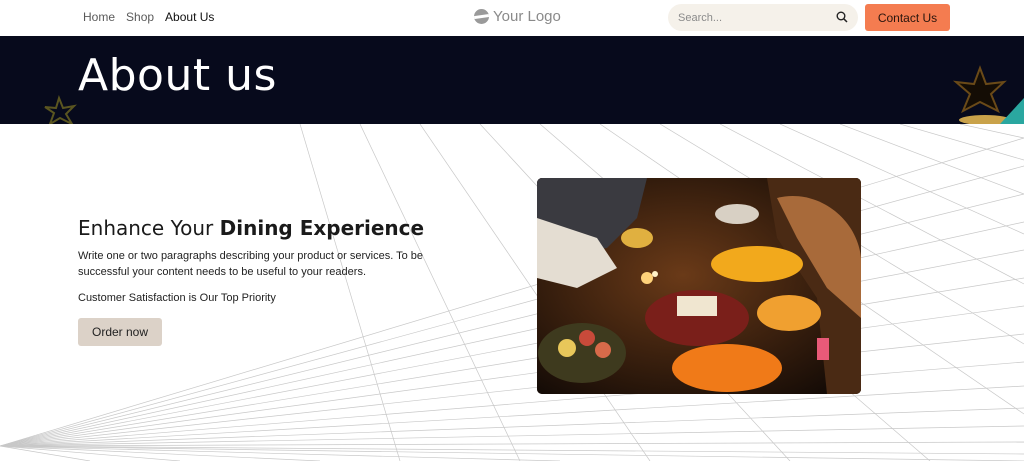  Describe the element at coordinates (527, 16) in the screenshot. I see `logo-text: Your Logo` at that location.